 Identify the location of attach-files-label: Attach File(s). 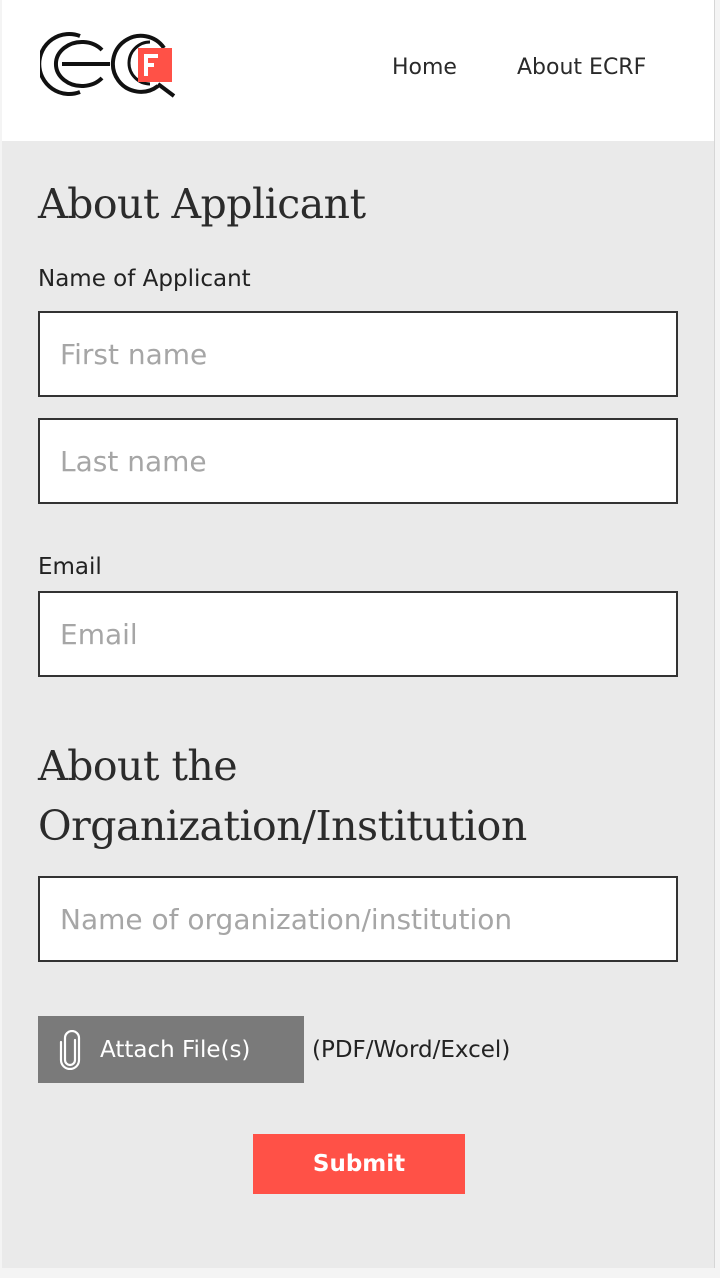
(175, 1049).